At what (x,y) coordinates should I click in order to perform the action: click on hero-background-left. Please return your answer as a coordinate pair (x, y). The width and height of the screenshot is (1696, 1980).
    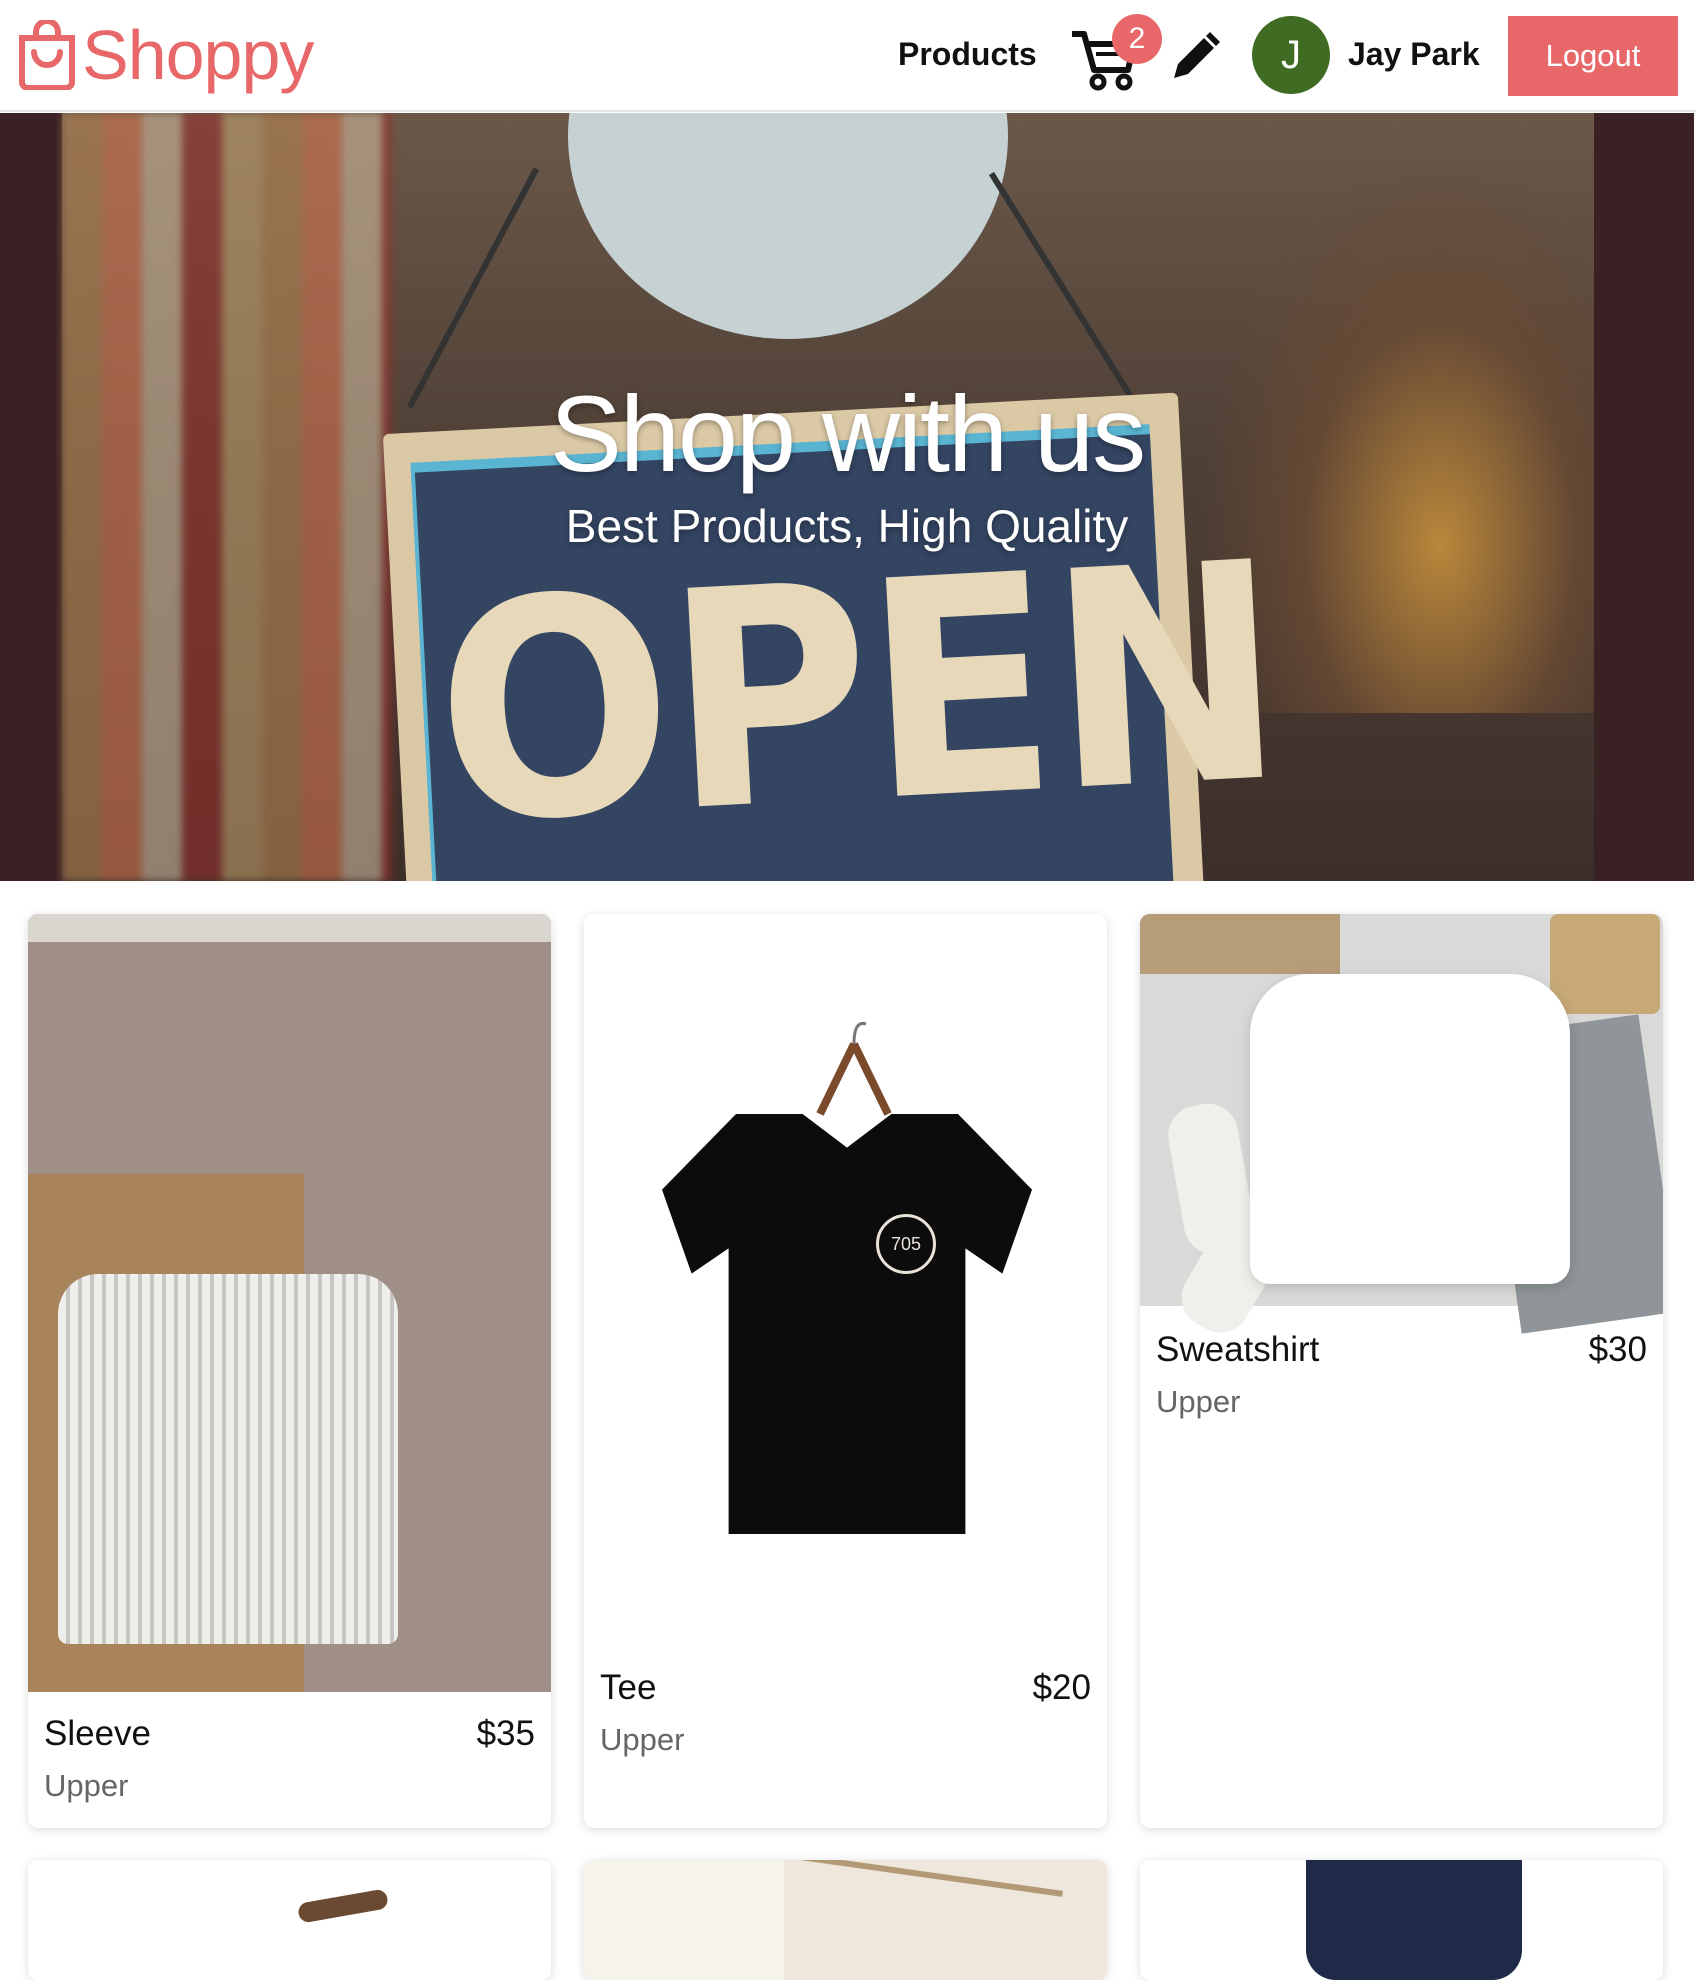
    Looking at the image, I should click on (227, 497).